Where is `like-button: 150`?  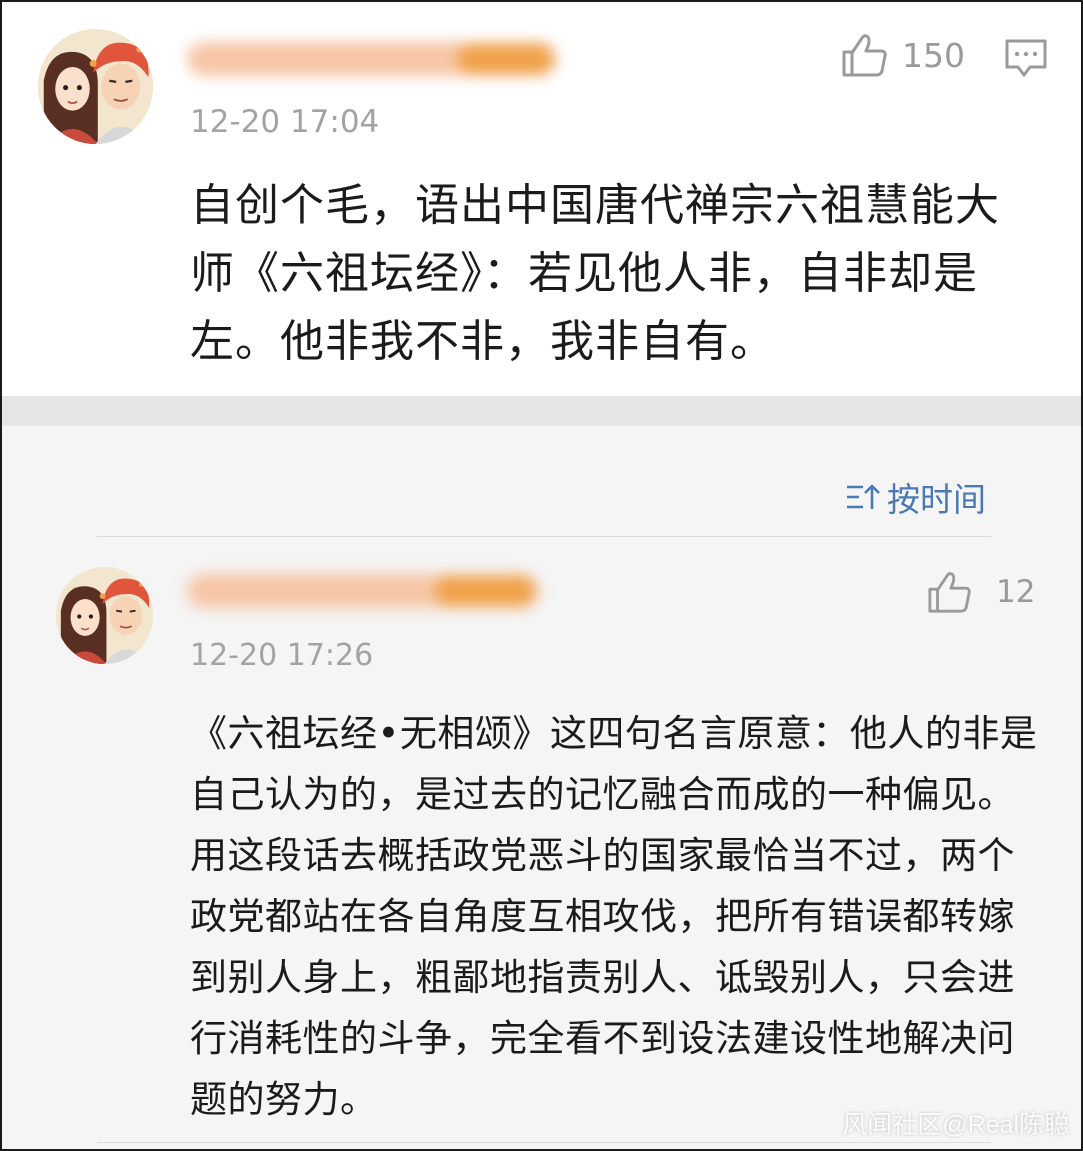
like-button: 150 is located at coordinates (902, 55).